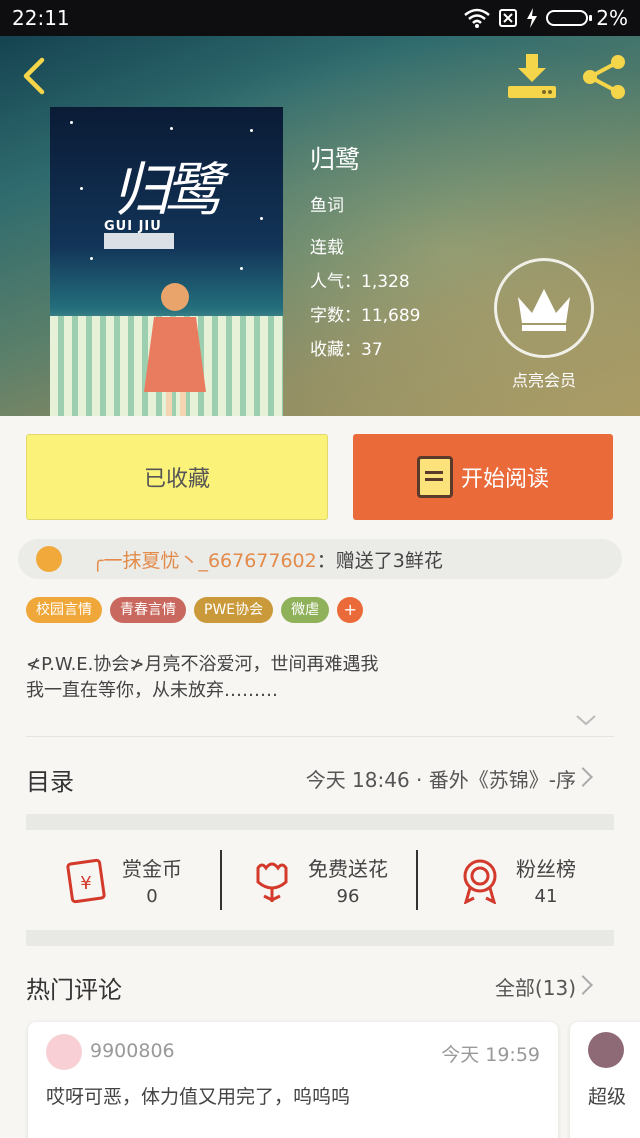  What do you see at coordinates (569, 18) in the screenshot?
I see `battery-icon` at bounding box center [569, 18].